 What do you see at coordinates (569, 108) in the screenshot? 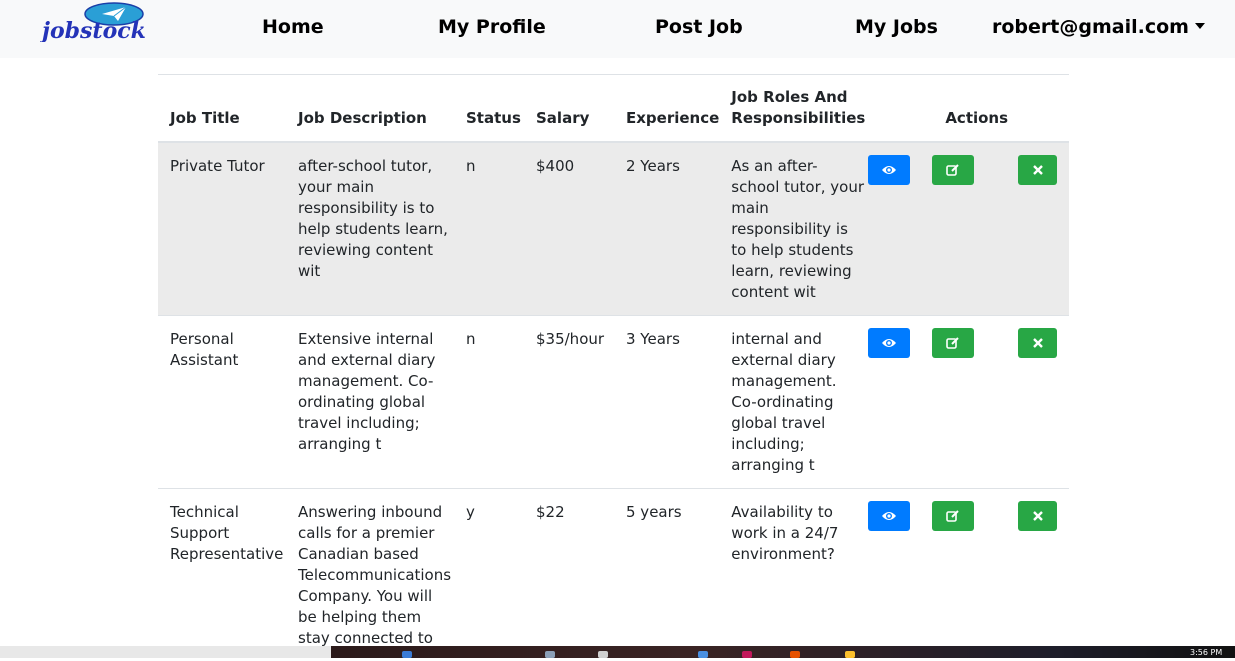
I see `header-salary: Salary` at bounding box center [569, 108].